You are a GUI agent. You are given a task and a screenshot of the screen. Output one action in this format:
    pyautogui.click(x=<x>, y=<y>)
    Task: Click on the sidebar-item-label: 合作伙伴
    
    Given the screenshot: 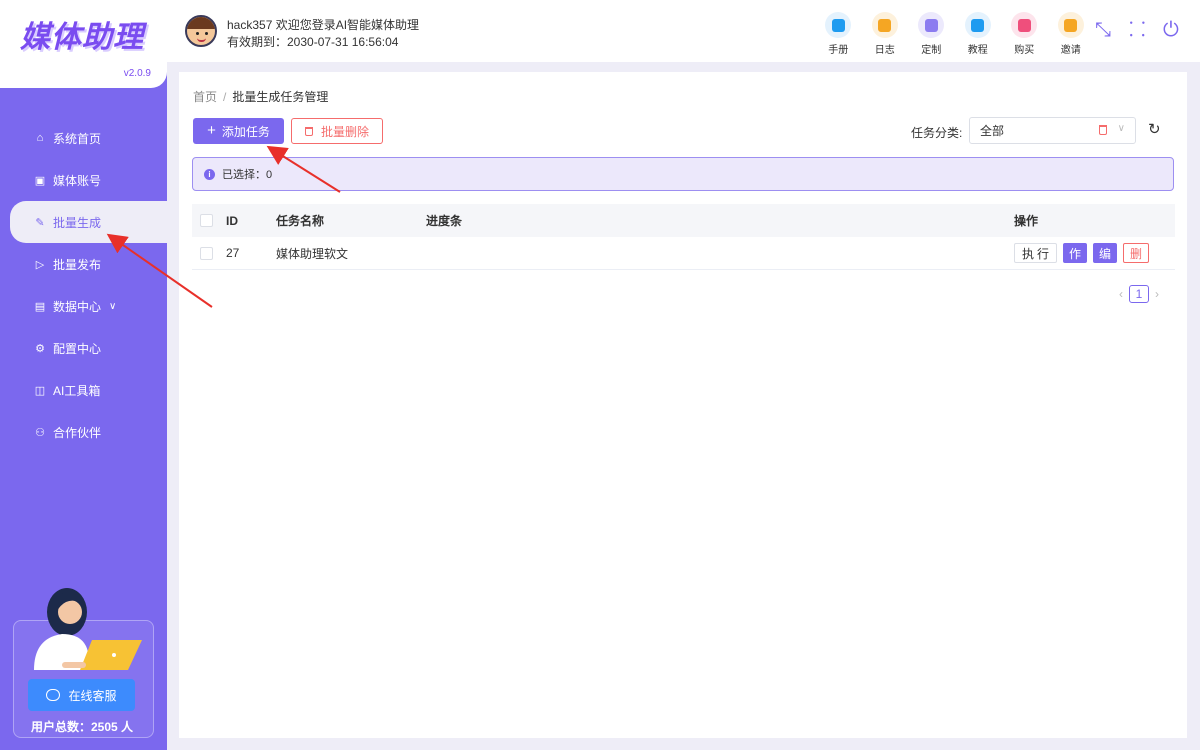 What is the action you would take?
    pyautogui.click(x=77, y=432)
    